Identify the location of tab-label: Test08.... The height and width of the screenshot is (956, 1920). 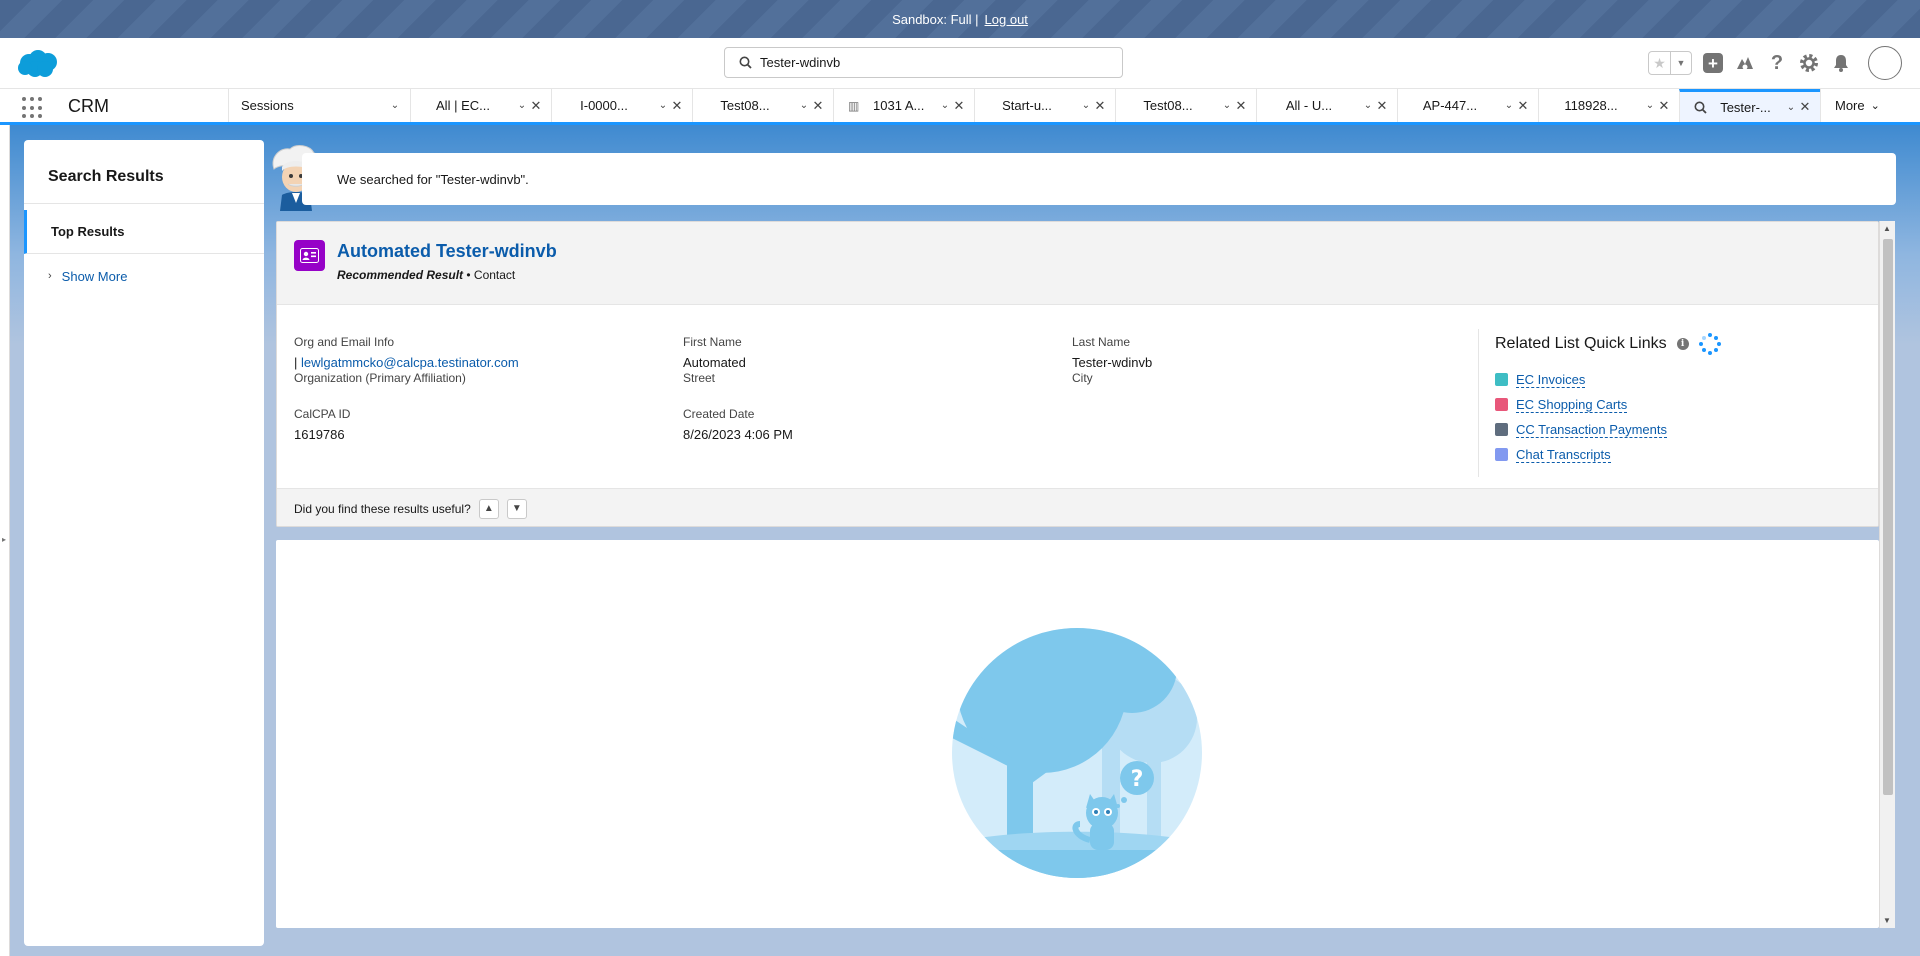
(745, 105).